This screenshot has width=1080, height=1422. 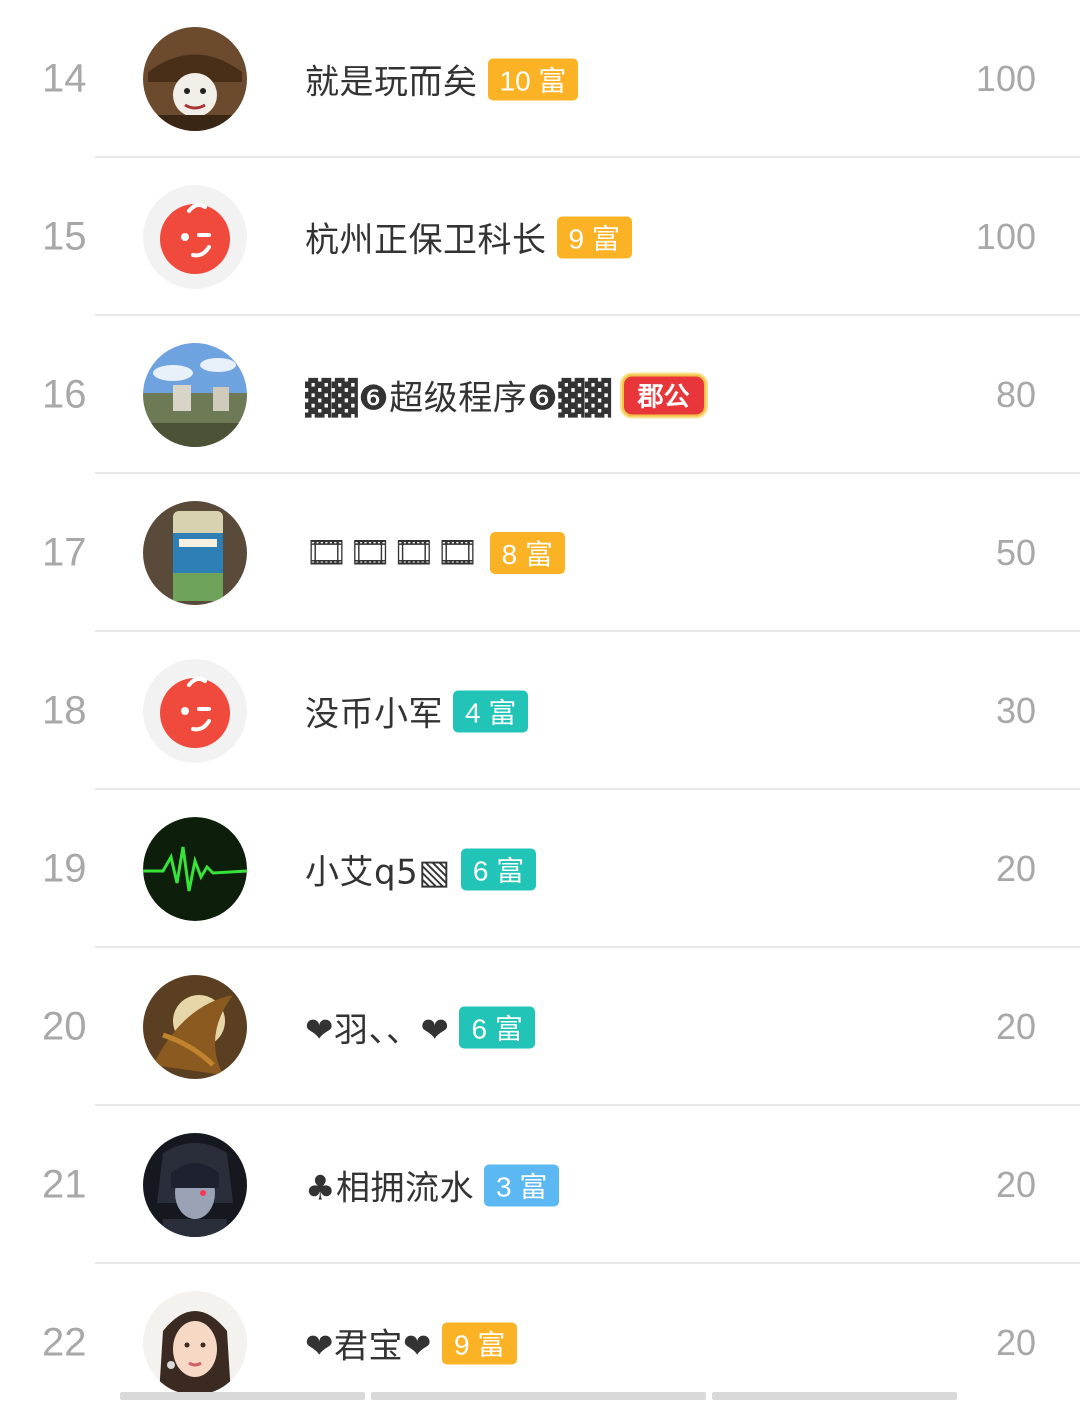 I want to click on user-name: 杭州正保卫科长, so click(x=426, y=237).